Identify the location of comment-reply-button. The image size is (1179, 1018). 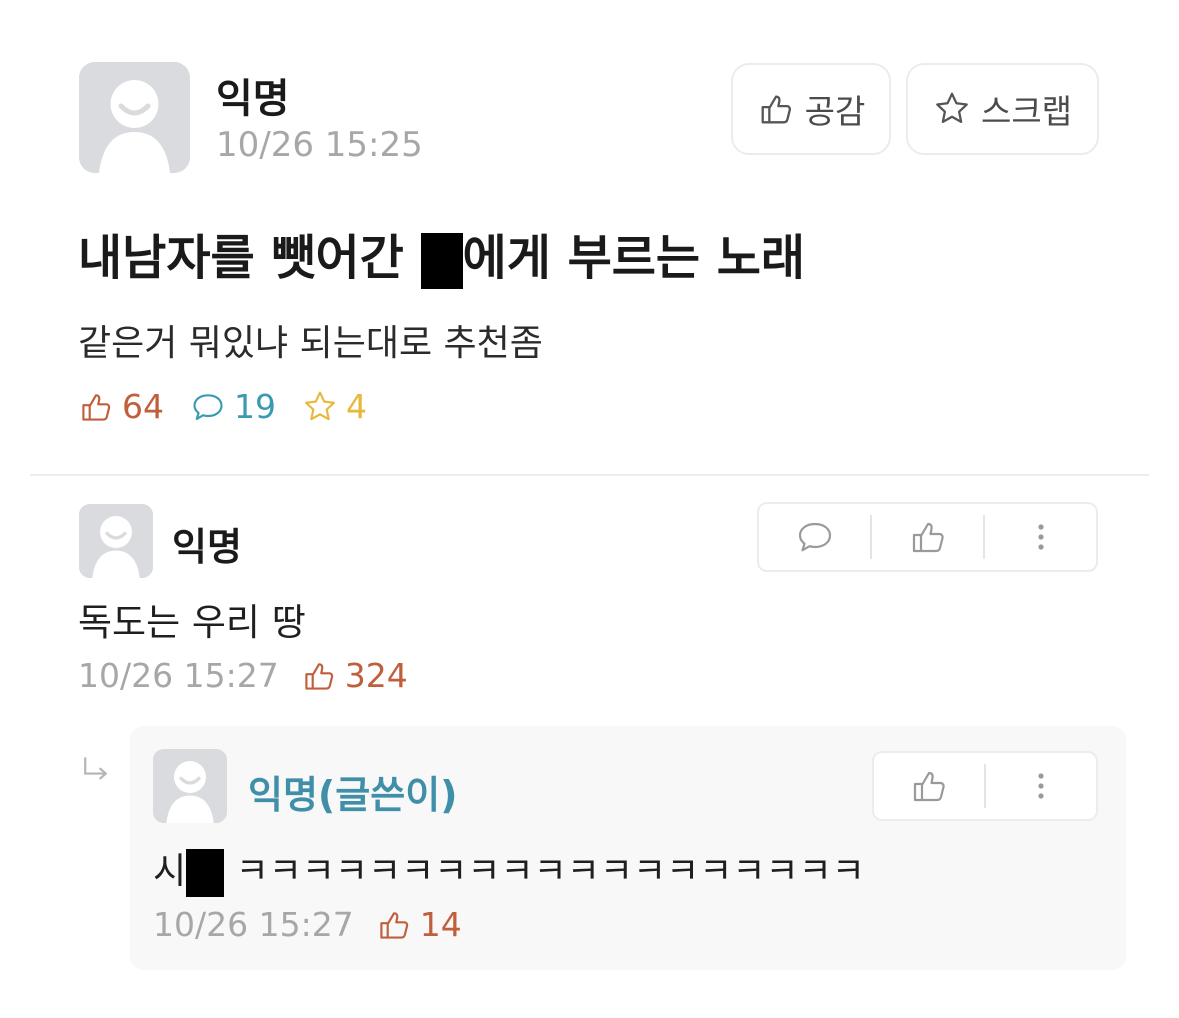
(814, 537).